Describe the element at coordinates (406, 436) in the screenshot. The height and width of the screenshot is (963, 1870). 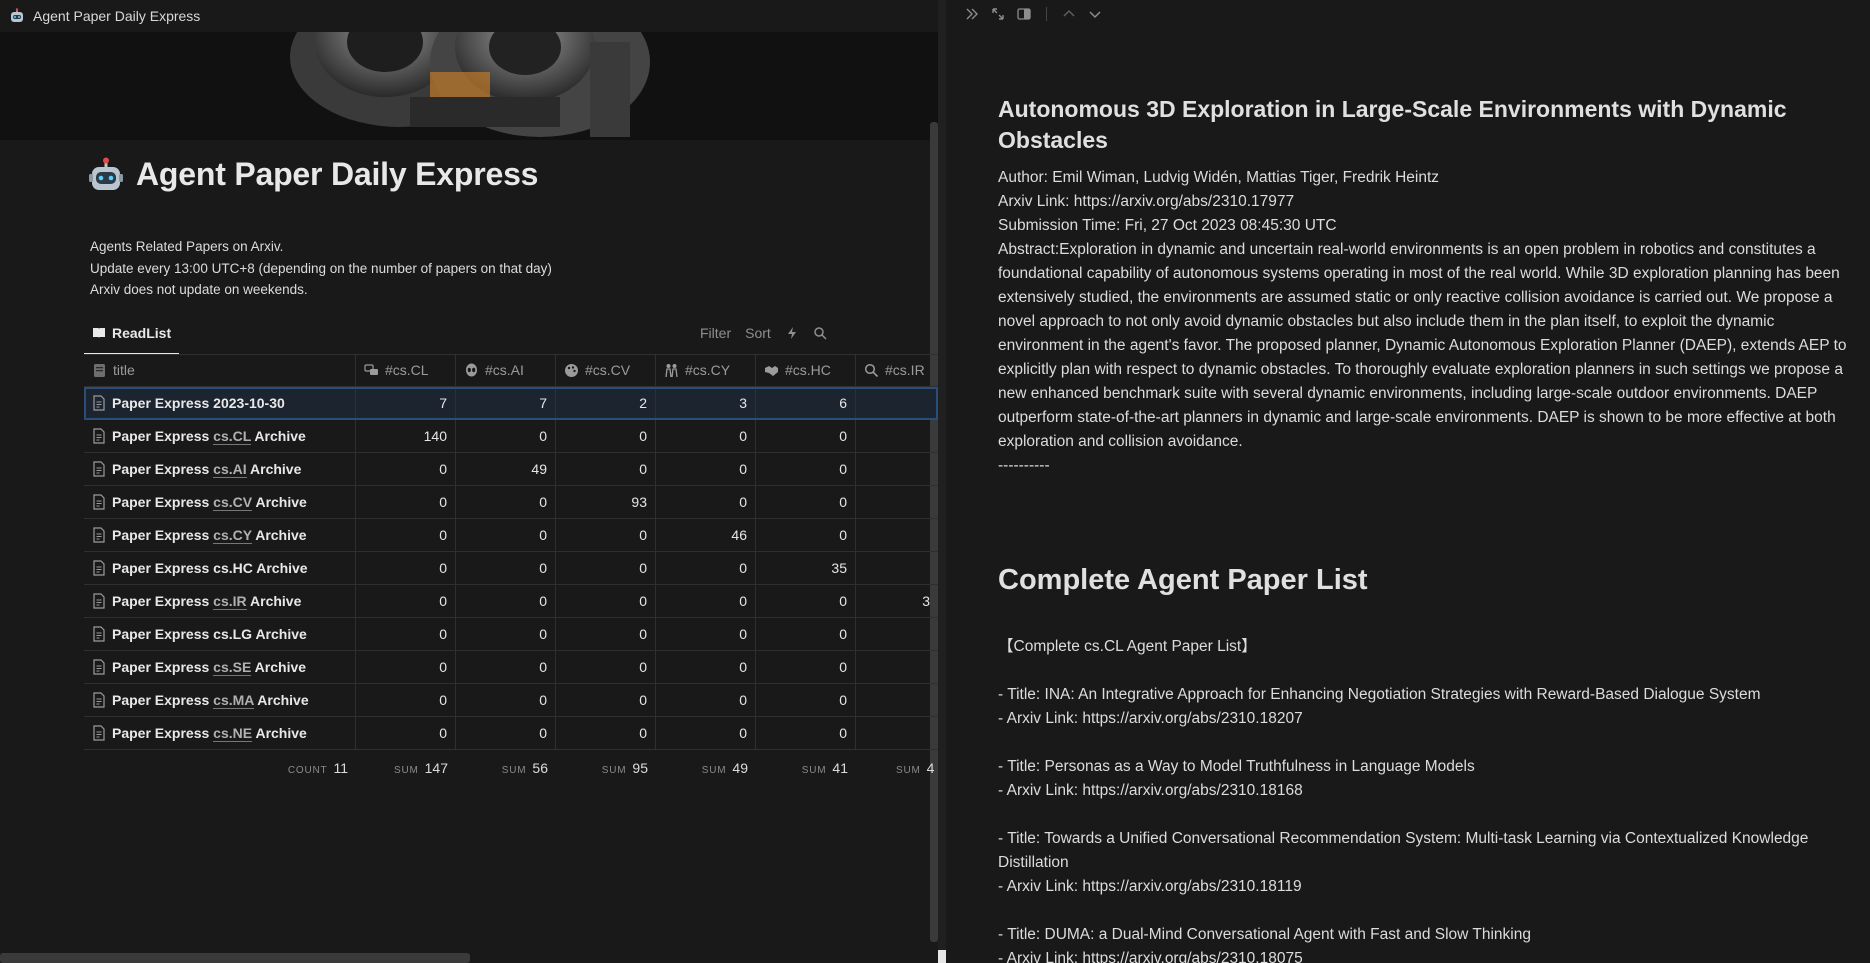
I see `row-value-cell: 140` at that location.